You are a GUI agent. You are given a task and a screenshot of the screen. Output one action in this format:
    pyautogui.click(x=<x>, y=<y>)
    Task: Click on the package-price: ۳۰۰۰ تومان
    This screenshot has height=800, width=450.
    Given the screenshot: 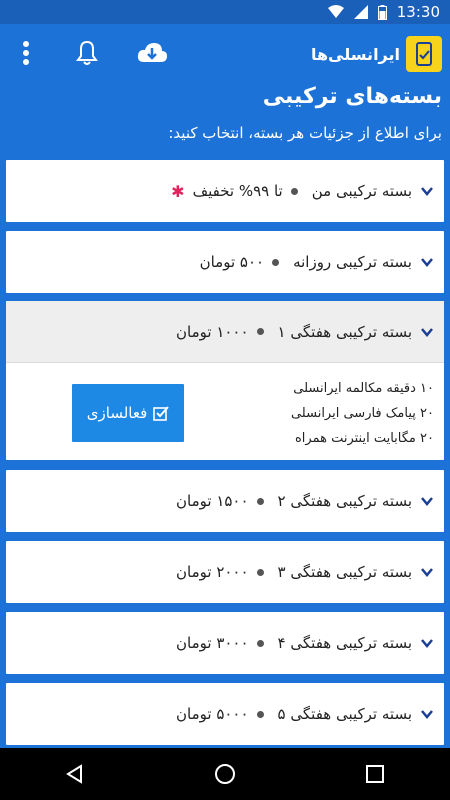 What is the action you would take?
    pyautogui.click(x=212, y=643)
    